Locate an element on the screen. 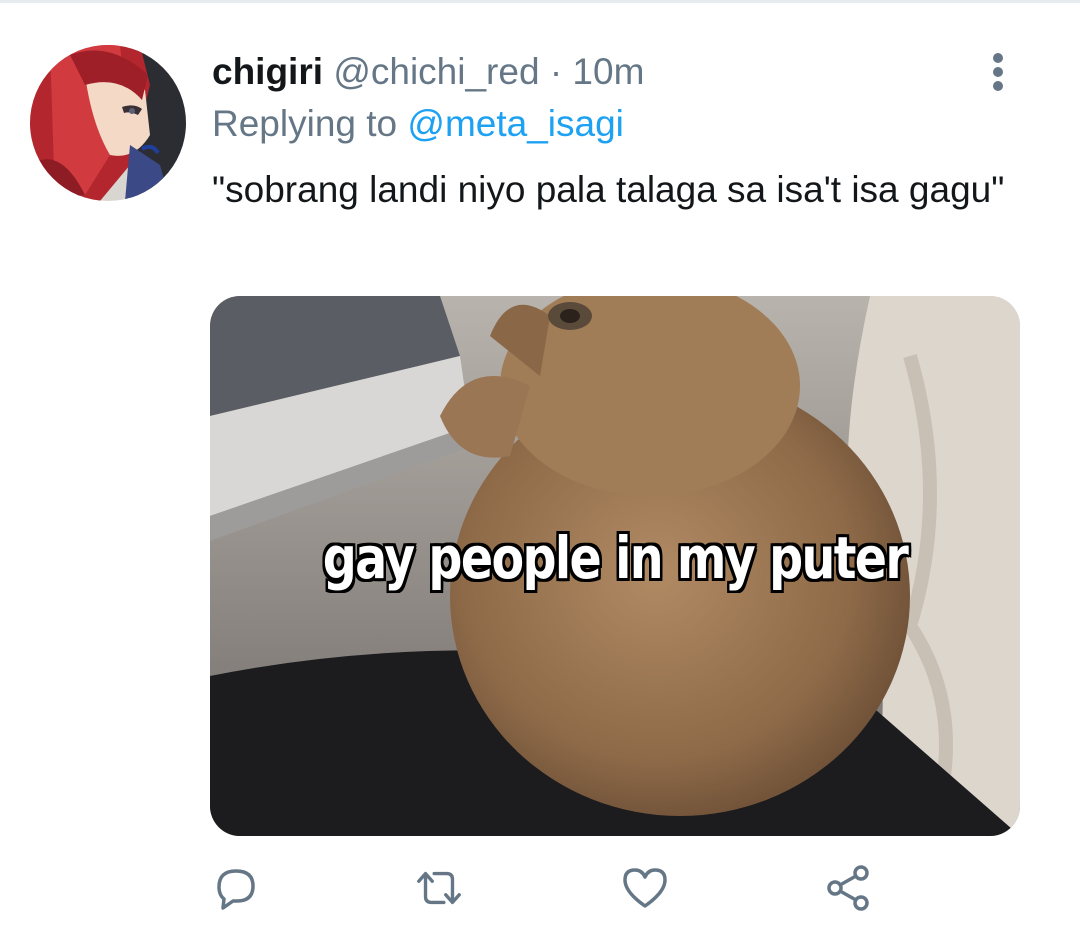 The width and height of the screenshot is (1080, 933). retweet-button is located at coordinates (439, 888).